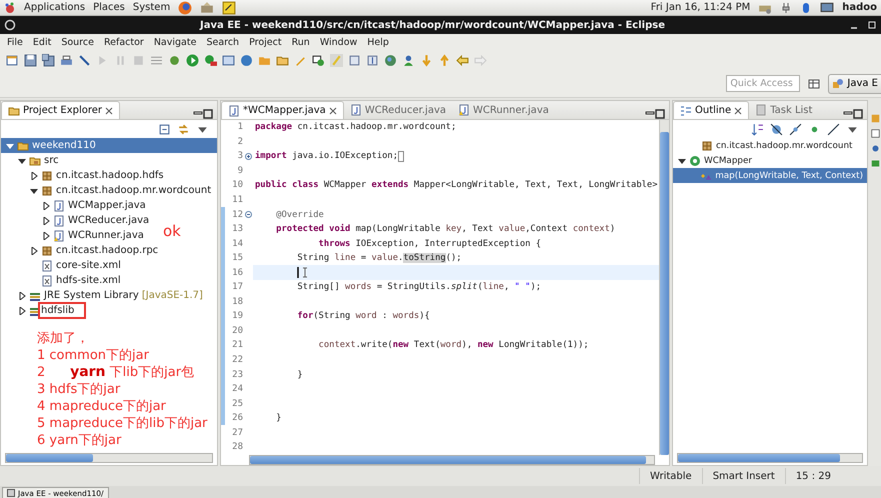 Image resolution: width=881 pixels, height=498 pixels. Describe the element at coordinates (109, 145) in the screenshot. I see `tree-item: weekend110` at that location.